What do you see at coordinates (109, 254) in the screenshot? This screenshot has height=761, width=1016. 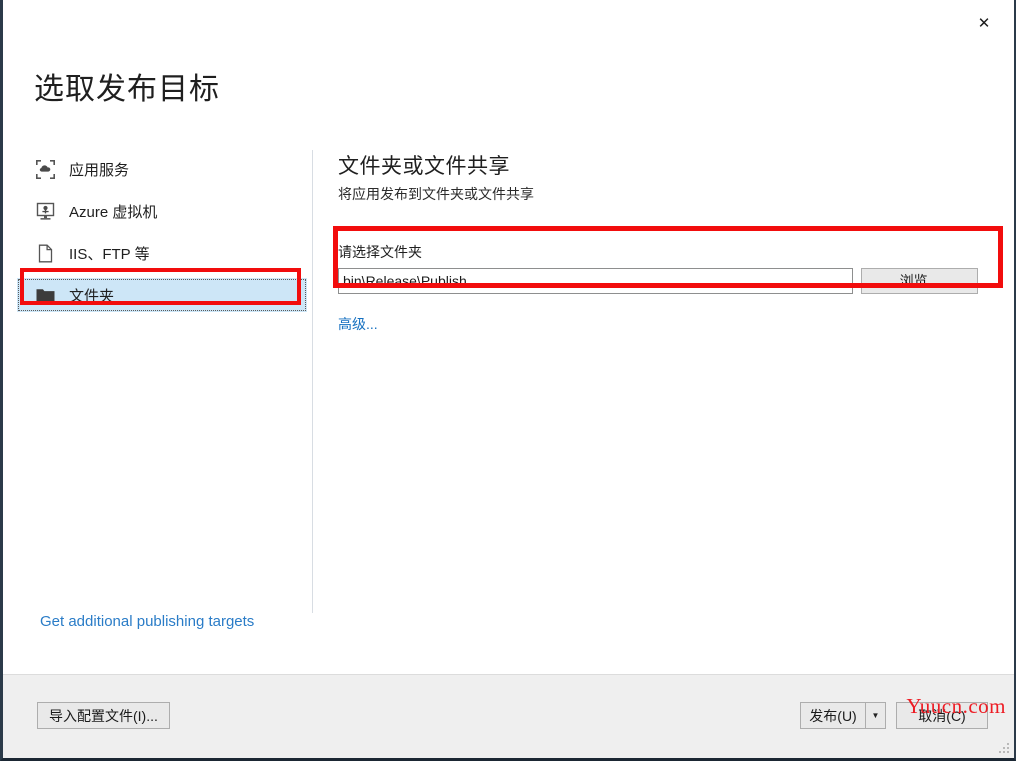 I see `sidebar-item-label: IIS、FTP 等` at bounding box center [109, 254].